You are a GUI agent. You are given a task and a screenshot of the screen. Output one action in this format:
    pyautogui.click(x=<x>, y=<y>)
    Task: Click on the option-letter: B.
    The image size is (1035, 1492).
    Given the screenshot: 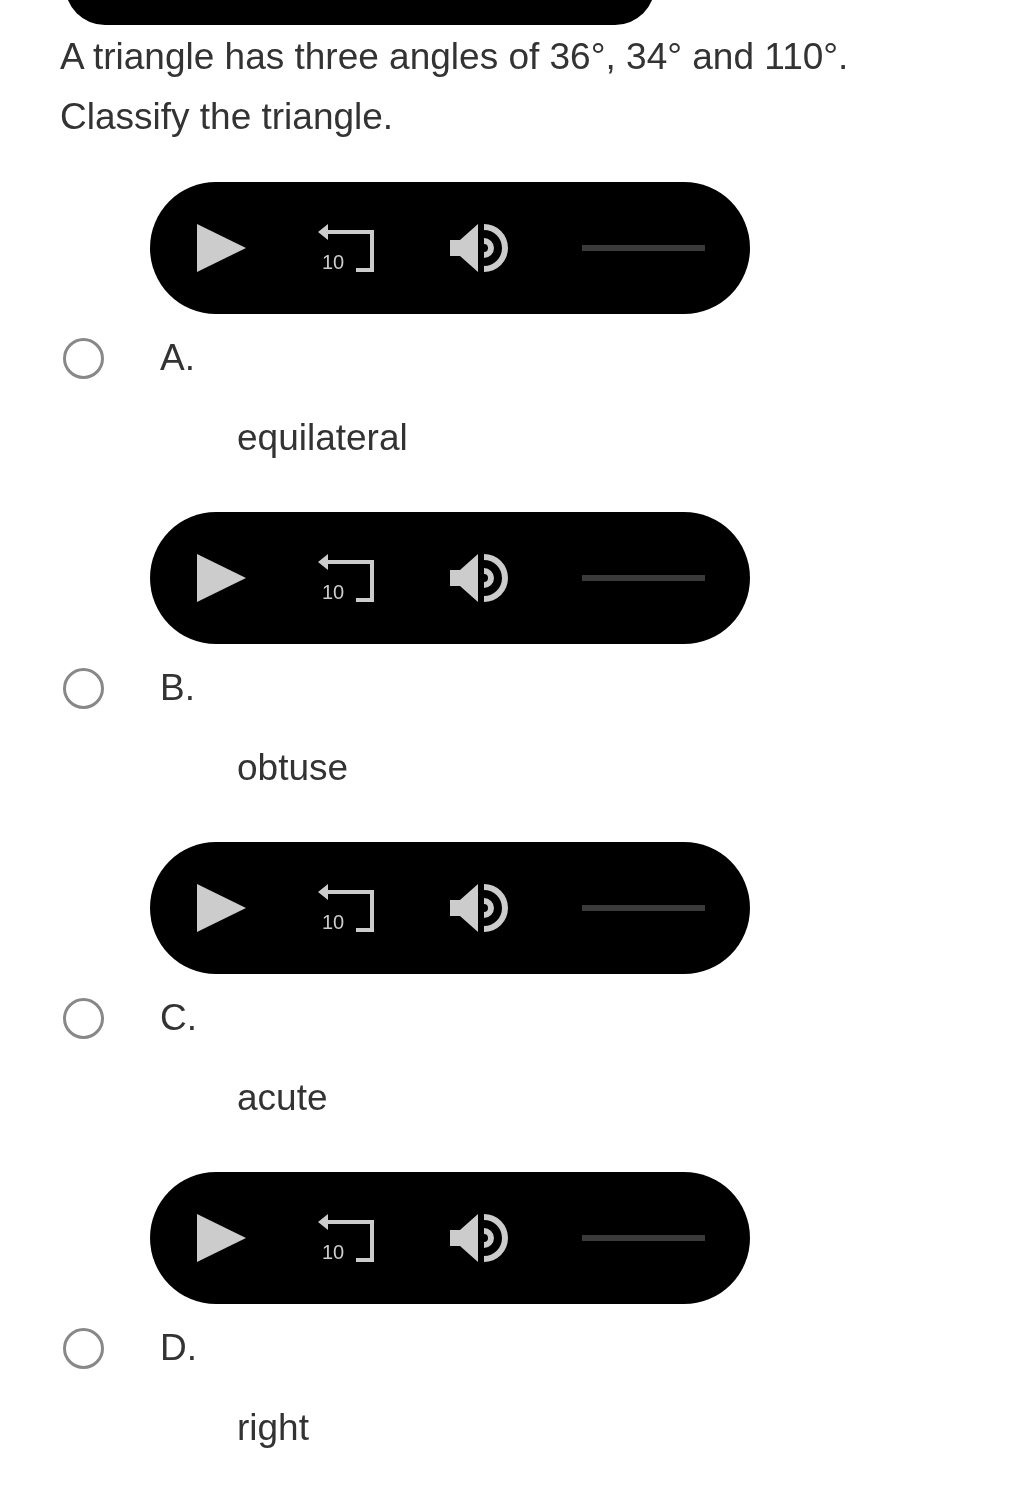 What is the action you would take?
    pyautogui.click(x=177, y=688)
    